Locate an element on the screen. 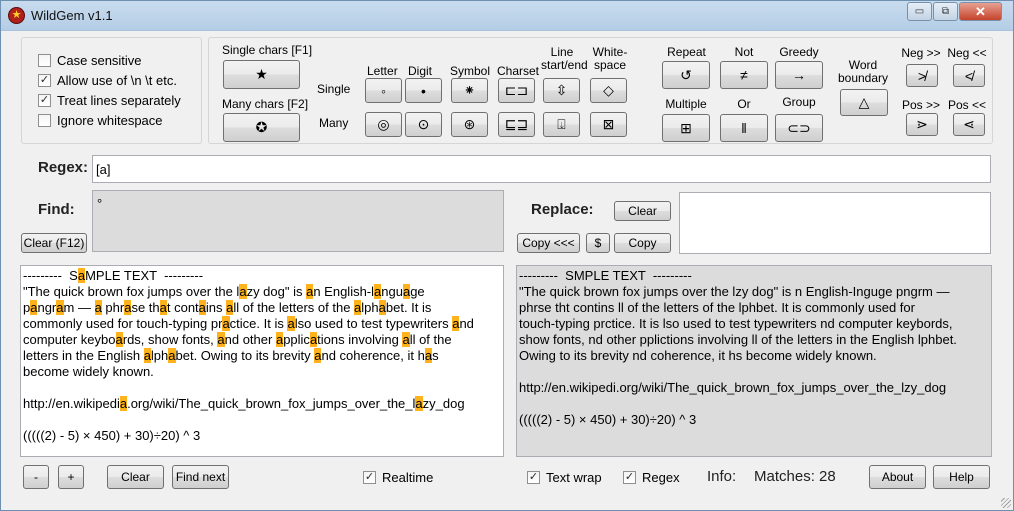 The height and width of the screenshot is (511, 1014). case-sensitive-checkbox: Case sensitive is located at coordinates (90, 60).